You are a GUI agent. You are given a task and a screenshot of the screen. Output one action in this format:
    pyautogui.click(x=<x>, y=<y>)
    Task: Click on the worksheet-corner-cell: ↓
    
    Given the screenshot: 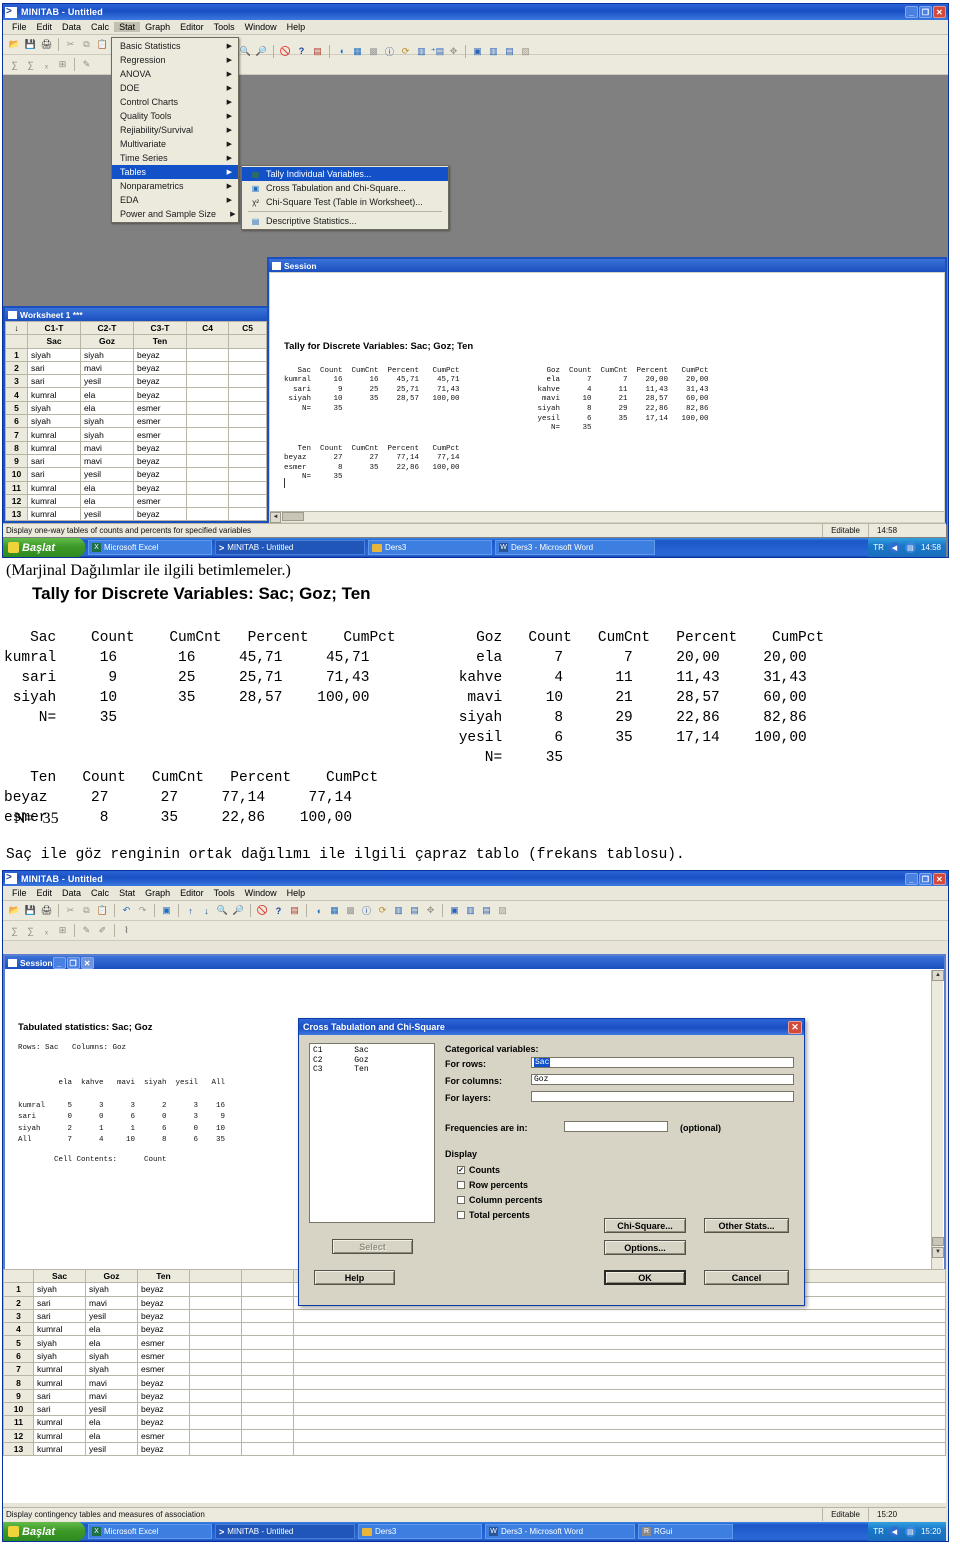 What is the action you would take?
    pyautogui.click(x=16, y=328)
    